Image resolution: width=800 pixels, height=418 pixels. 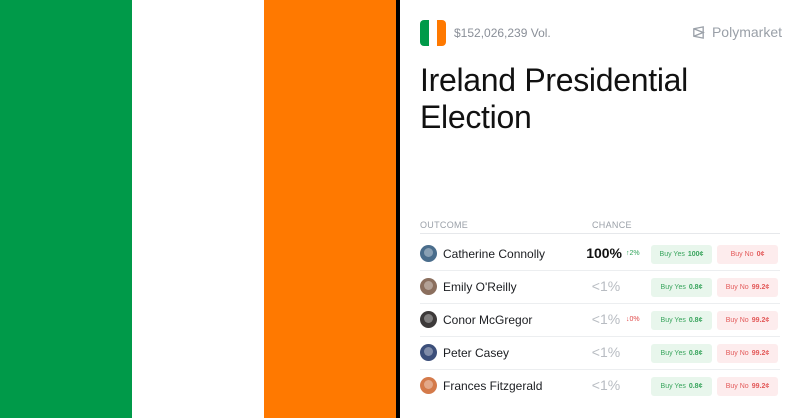 I want to click on volume-text: $152,026,239 Vol., so click(x=502, y=33).